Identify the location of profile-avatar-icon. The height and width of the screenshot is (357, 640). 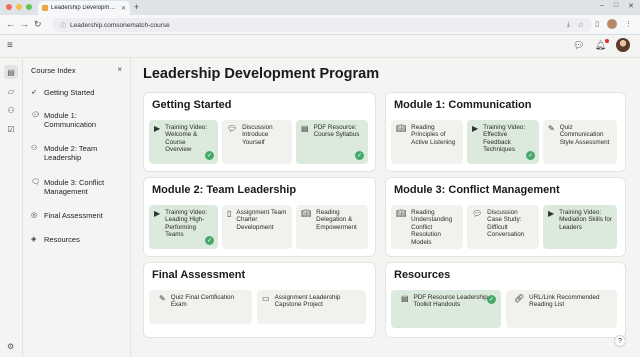
(612, 24).